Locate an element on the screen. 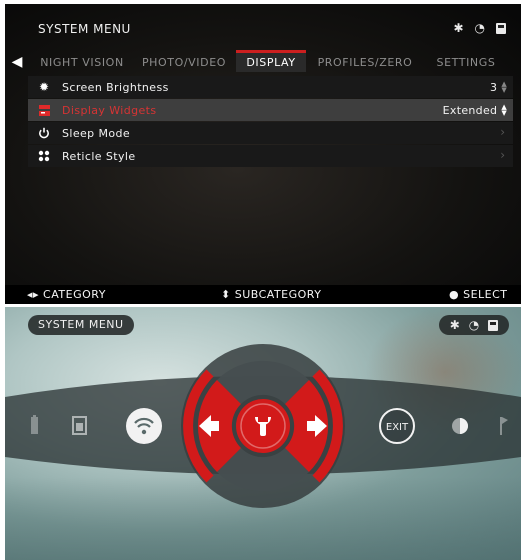 Image resolution: width=526 pixels, height=560 pixels. menu-item-sleep-mode: Sleep Mode › is located at coordinates (270, 133).